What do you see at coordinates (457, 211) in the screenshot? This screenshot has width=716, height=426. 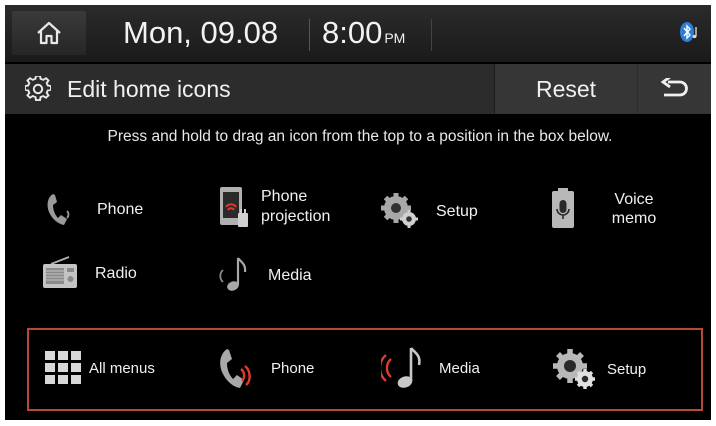 I see `icon-label: Setup` at bounding box center [457, 211].